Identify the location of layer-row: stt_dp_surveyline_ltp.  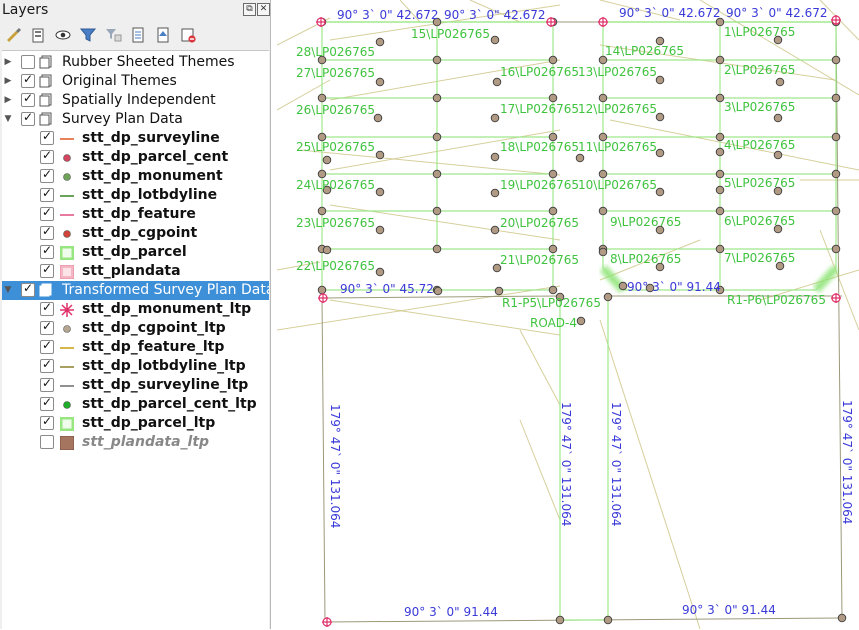
(135, 385).